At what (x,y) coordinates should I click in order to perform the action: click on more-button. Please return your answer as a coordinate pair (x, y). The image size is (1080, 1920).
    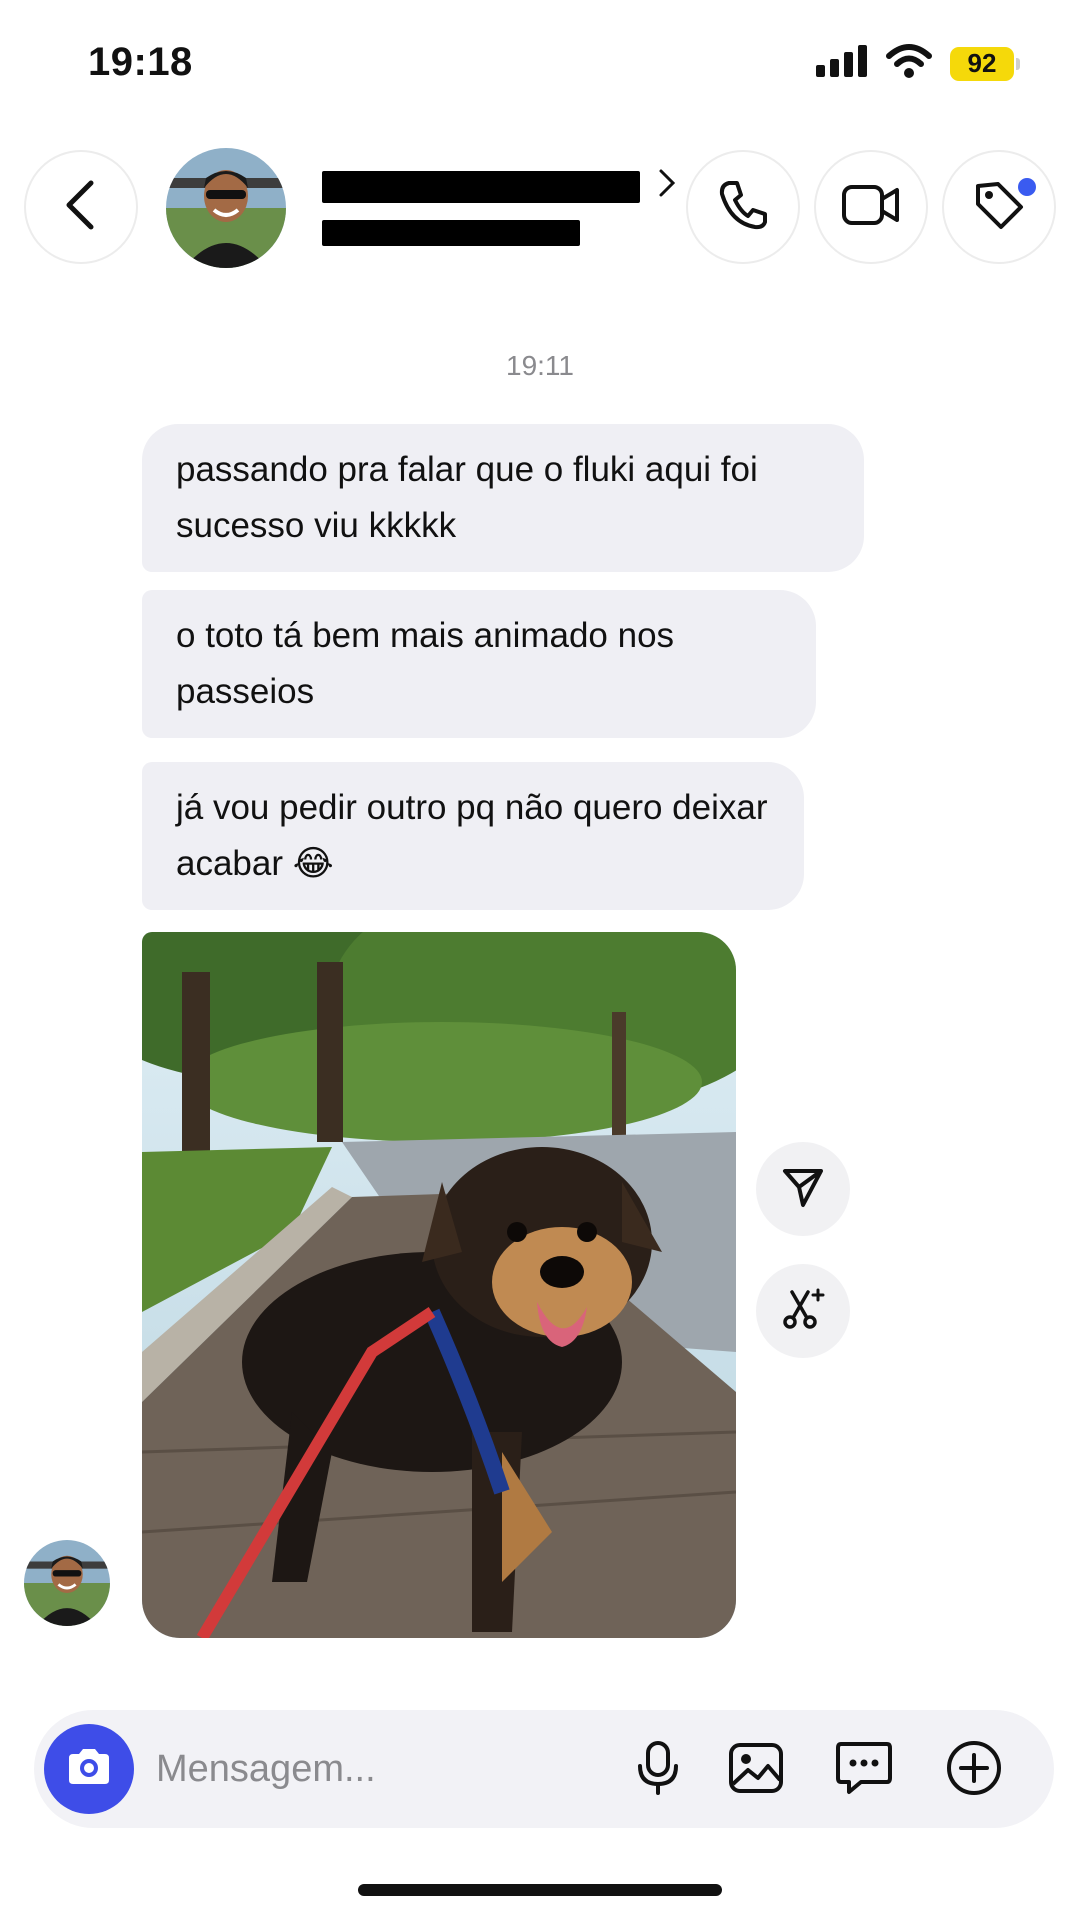
    Looking at the image, I should click on (974, 1770).